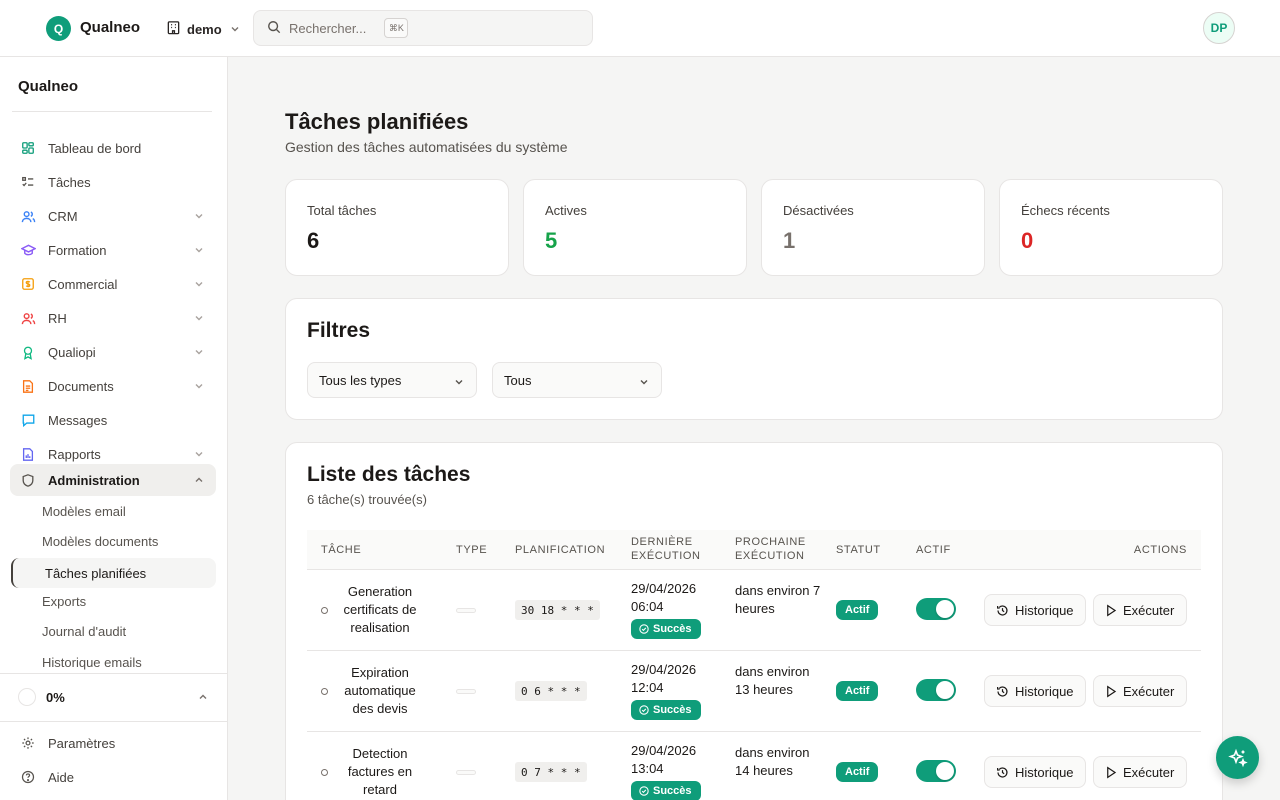  What do you see at coordinates (84, 631) in the screenshot?
I see `subnav-journal-audit: Journal d'audit` at bounding box center [84, 631].